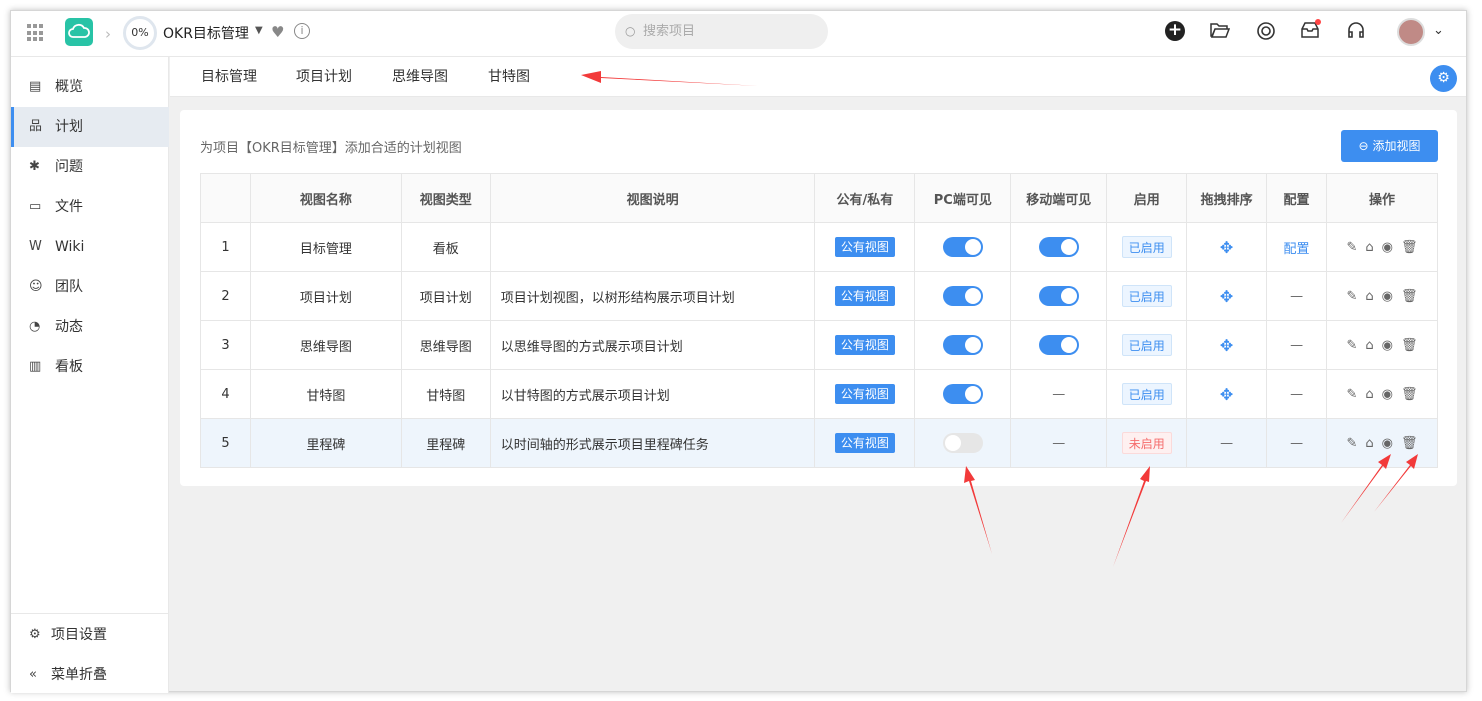 The image size is (1482, 701). Describe the element at coordinates (225, 394) in the screenshot. I see `row-index: 4` at that location.